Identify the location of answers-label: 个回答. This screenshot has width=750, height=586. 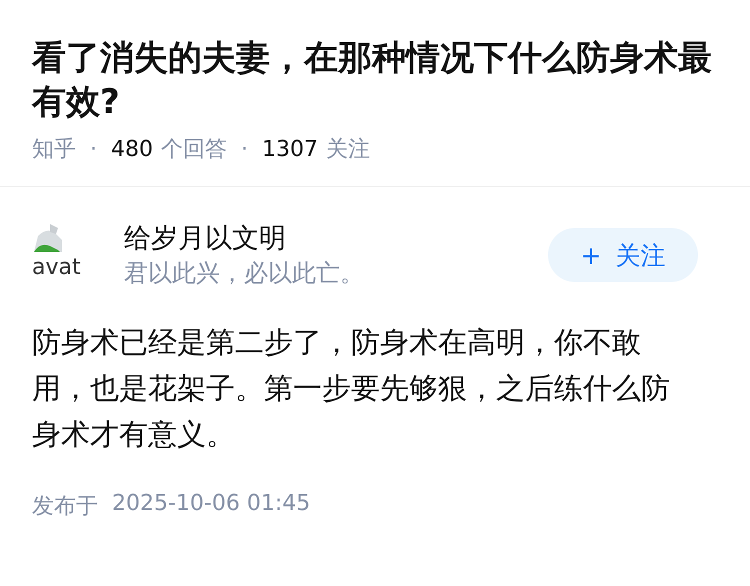
(194, 150).